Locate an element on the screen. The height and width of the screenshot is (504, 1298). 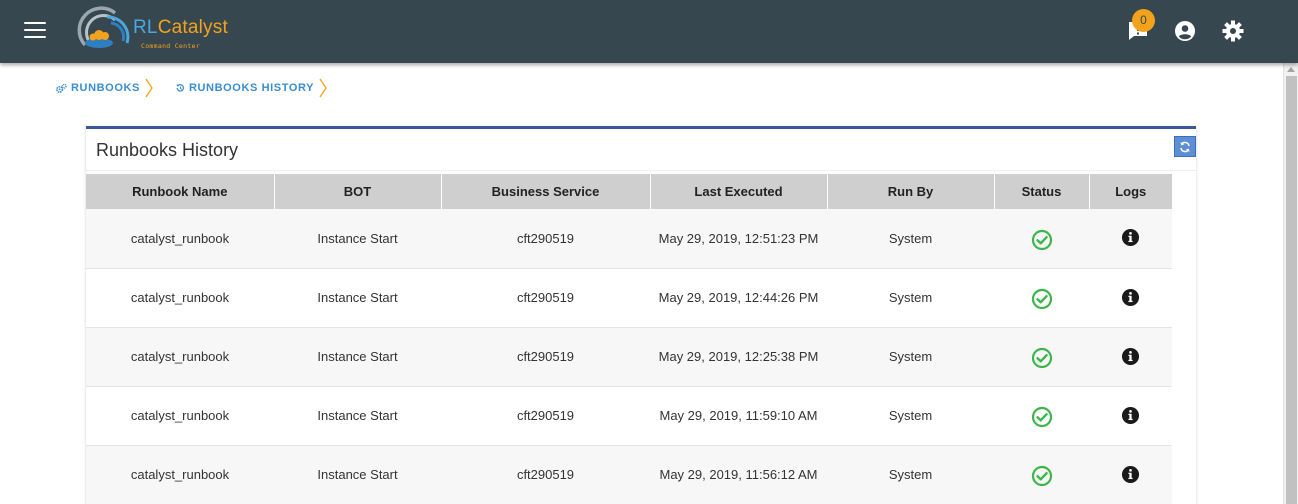
breadcrumb: RUNBOOKS RUNBOOKS HISTORY is located at coordinates (202, 88).